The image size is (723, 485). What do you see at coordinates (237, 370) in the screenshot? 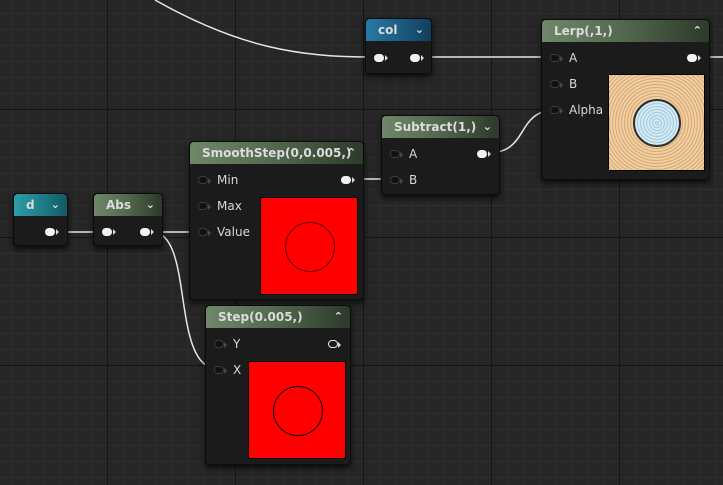
I see `step-label-x: X` at bounding box center [237, 370].